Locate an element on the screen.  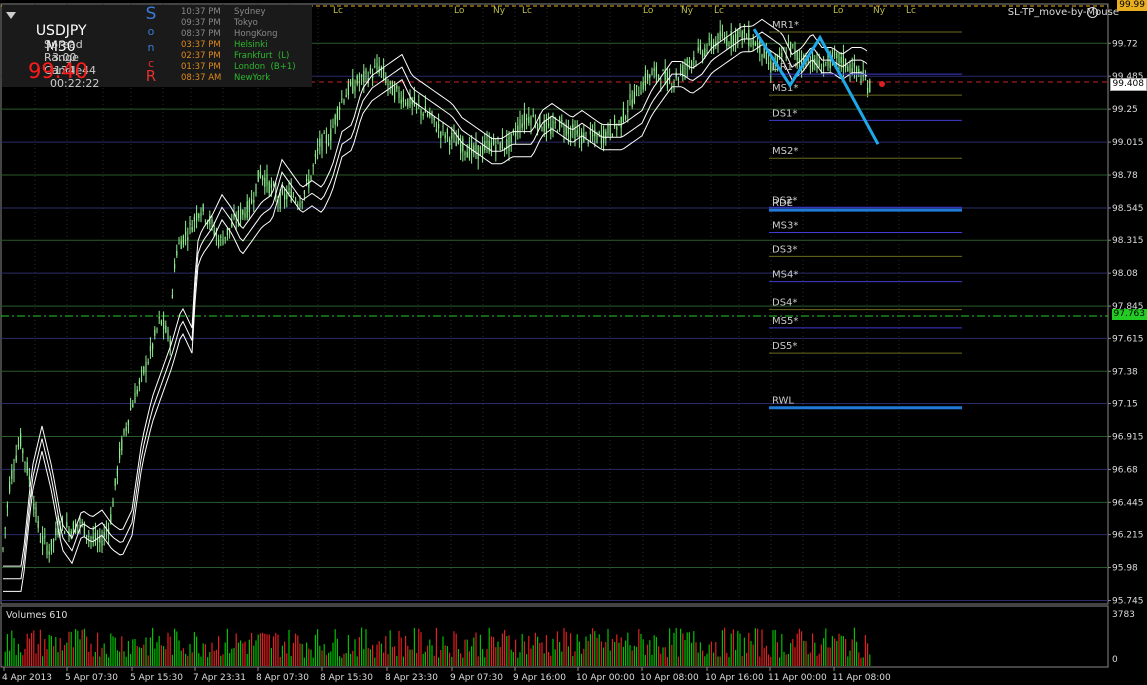
price-tag-top: 99.99 is located at coordinates (1132, 5).